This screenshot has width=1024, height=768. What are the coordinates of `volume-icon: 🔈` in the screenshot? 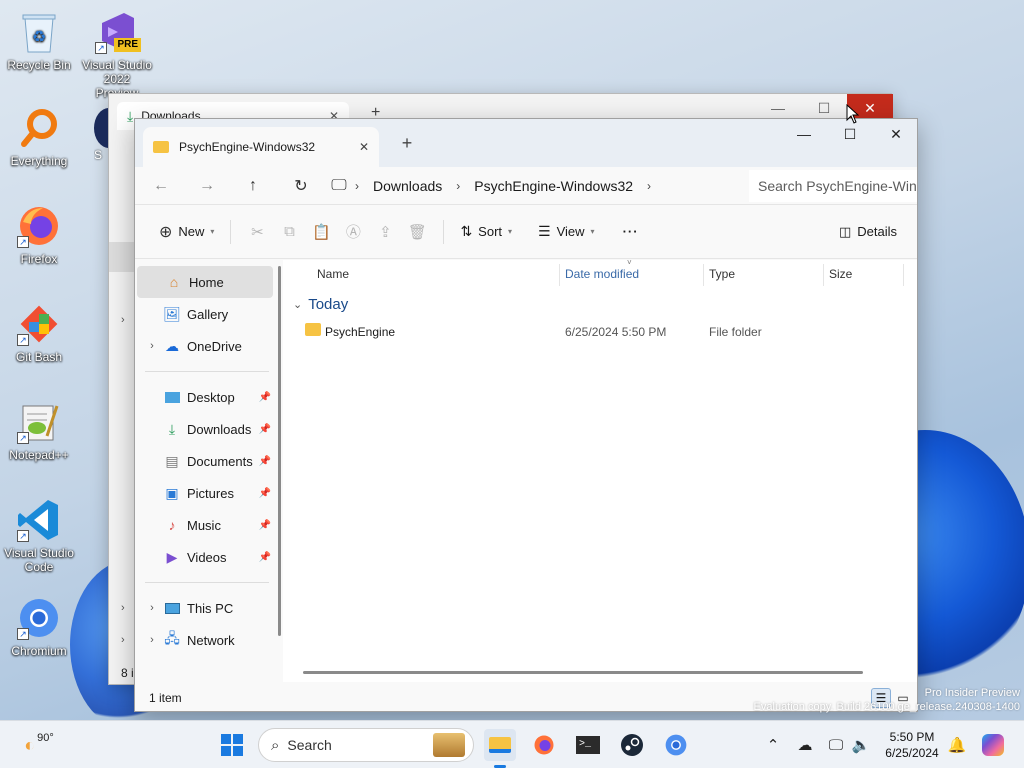 It's located at (861, 744).